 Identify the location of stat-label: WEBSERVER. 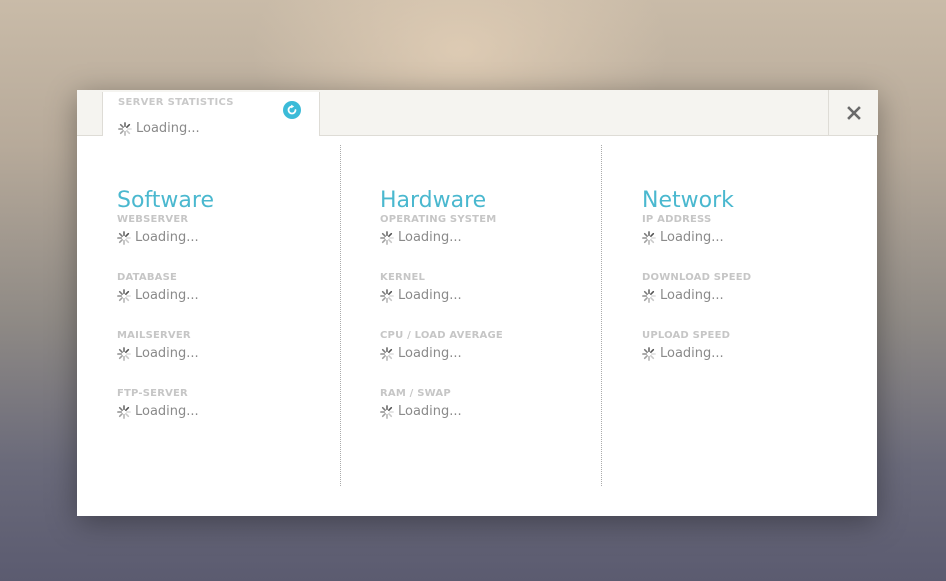
(153, 219).